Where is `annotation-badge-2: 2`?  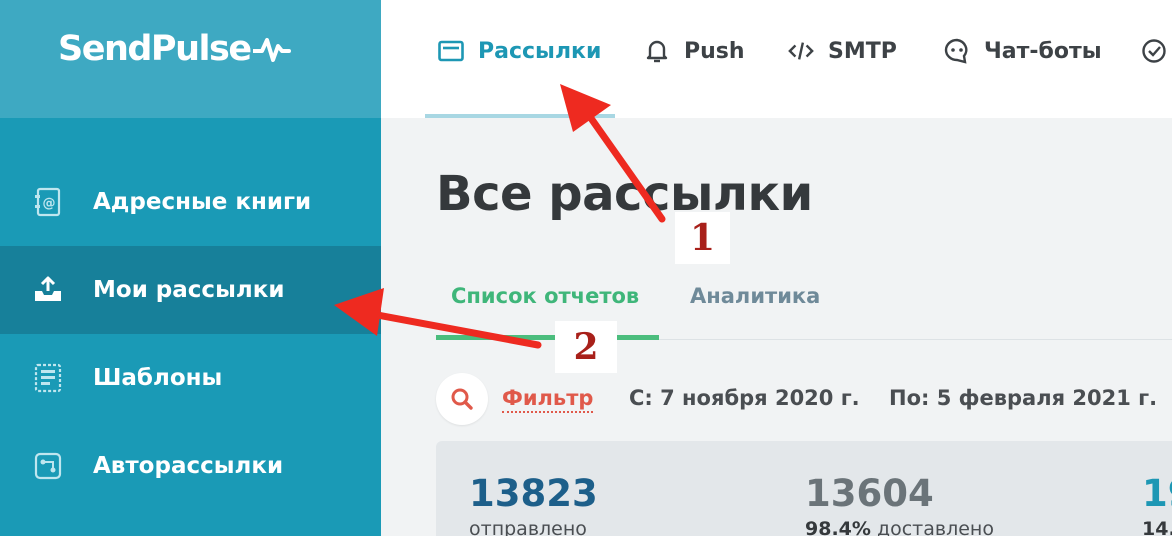
annotation-badge-2: 2 is located at coordinates (586, 347).